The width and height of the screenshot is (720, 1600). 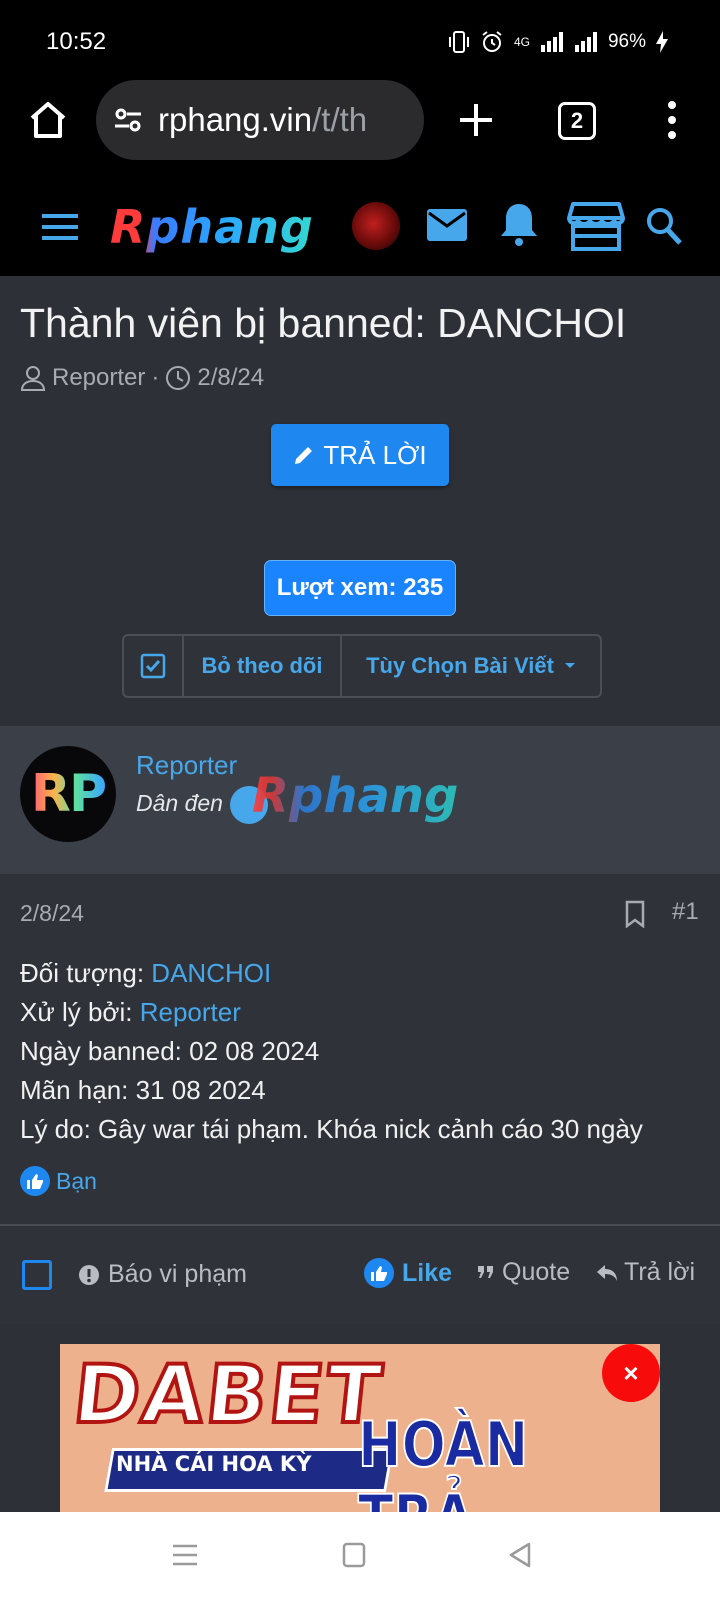 I want to click on home-icon, so click(x=48, y=120).